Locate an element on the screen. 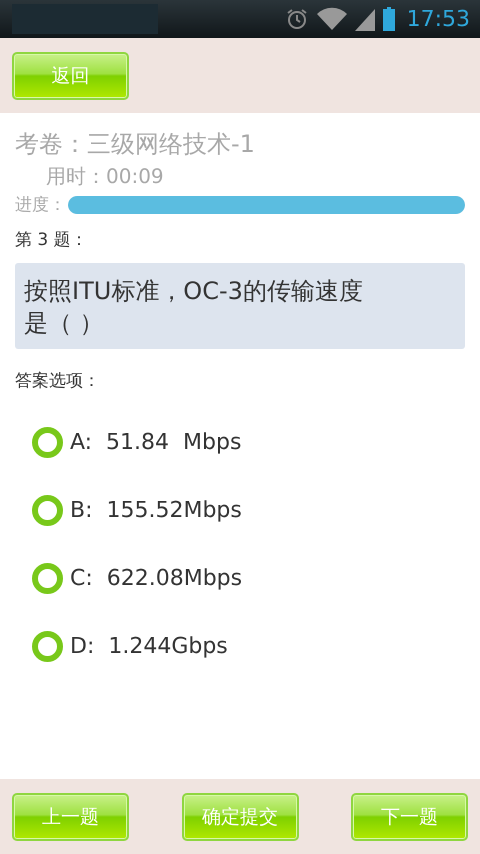 The width and height of the screenshot is (480, 854). option-label: A: 51.84 Mbps is located at coordinates (156, 442).